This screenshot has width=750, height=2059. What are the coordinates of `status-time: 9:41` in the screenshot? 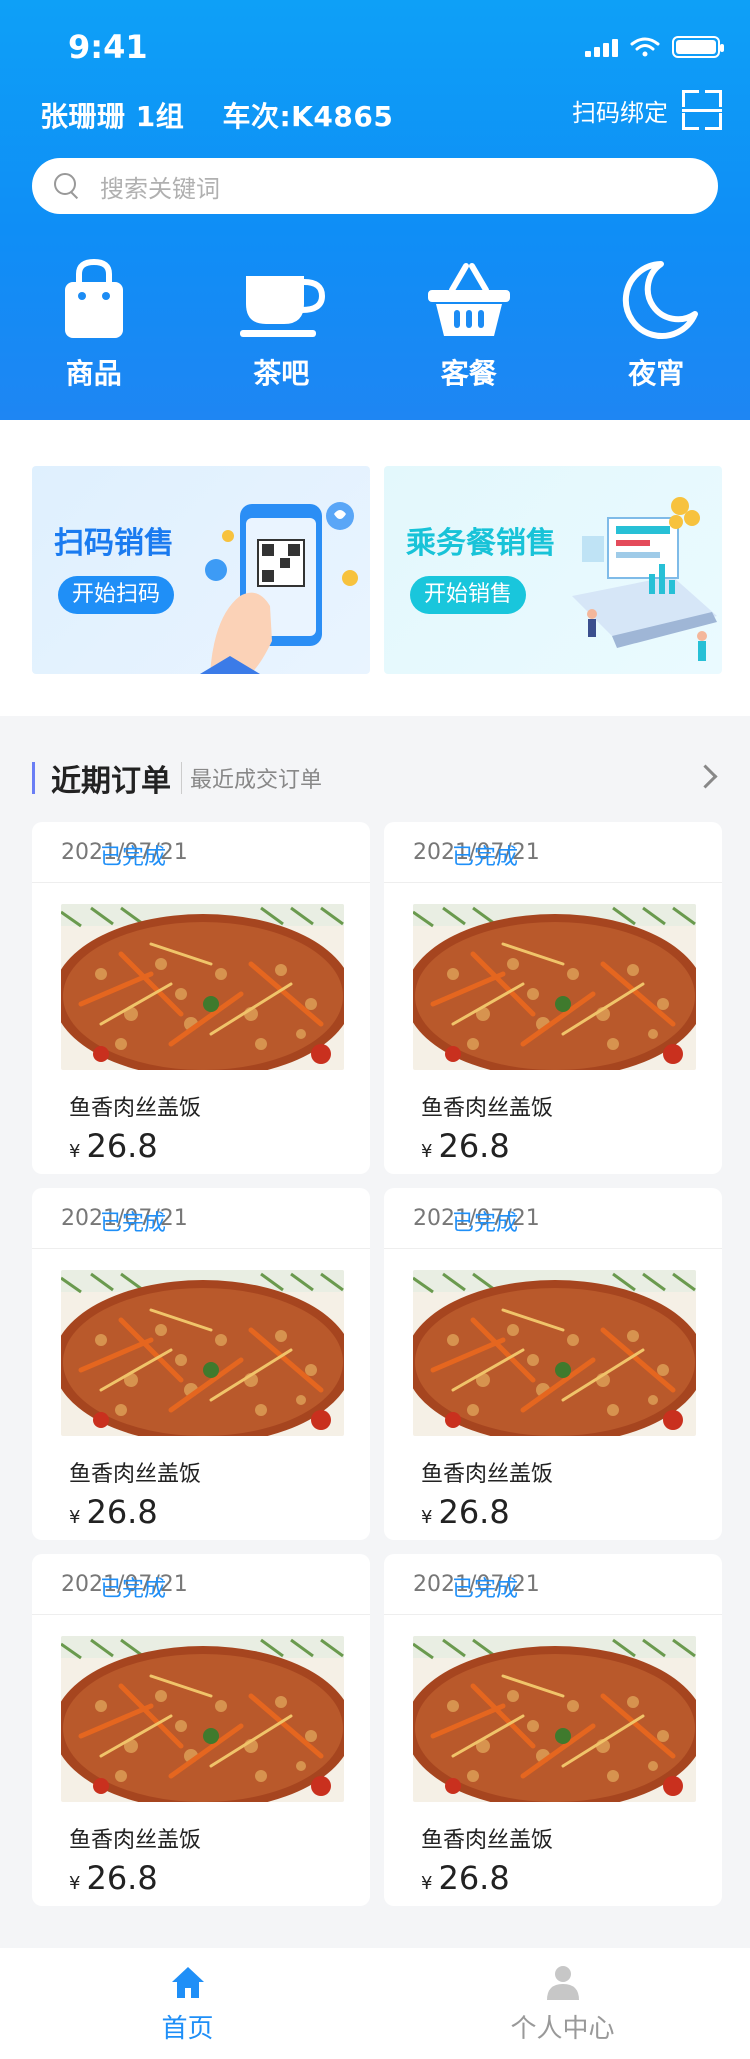 It's located at (108, 47).